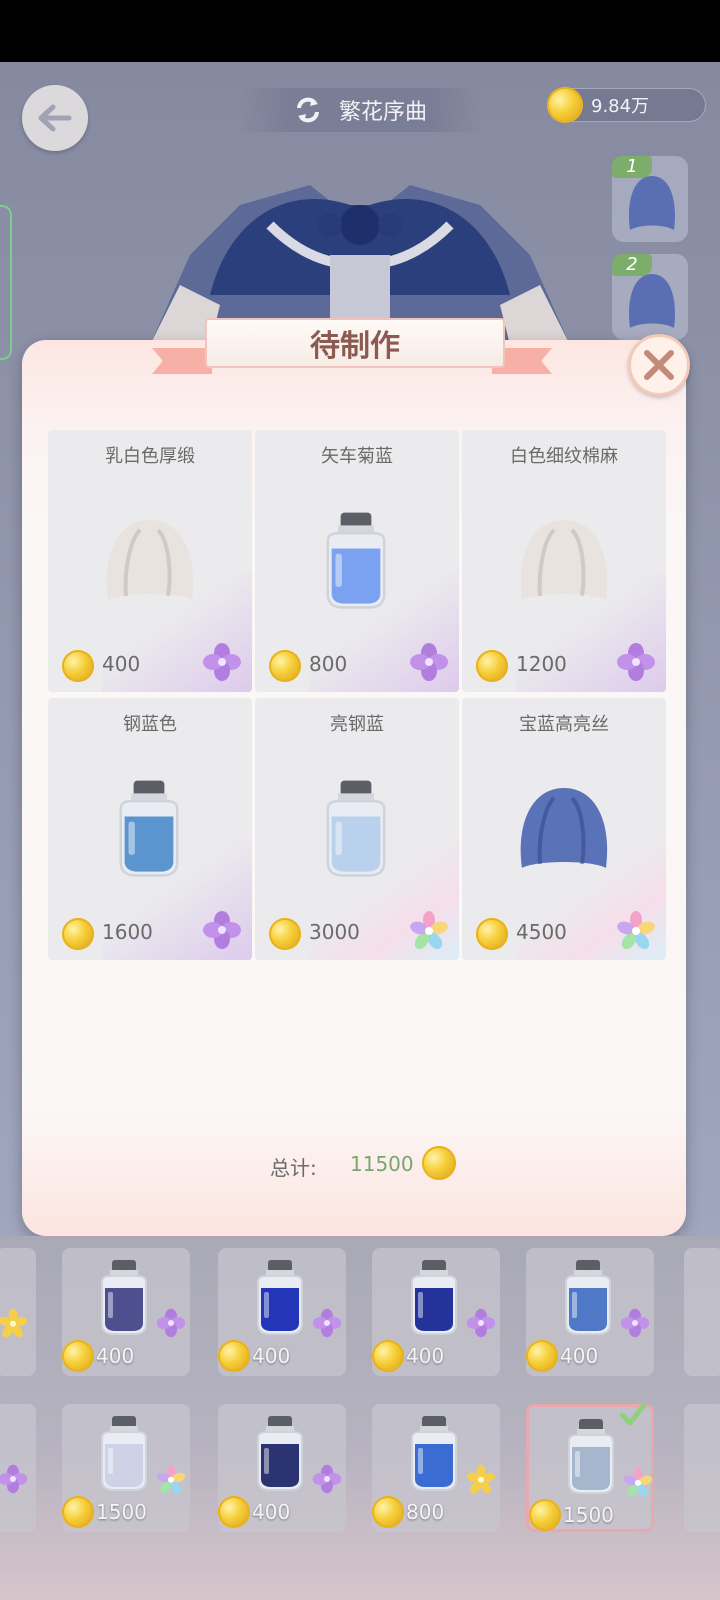 This screenshot has height=1600, width=720. What do you see at coordinates (564, 724) in the screenshot?
I see `material-name: 宝蓝高亮丝` at bounding box center [564, 724].